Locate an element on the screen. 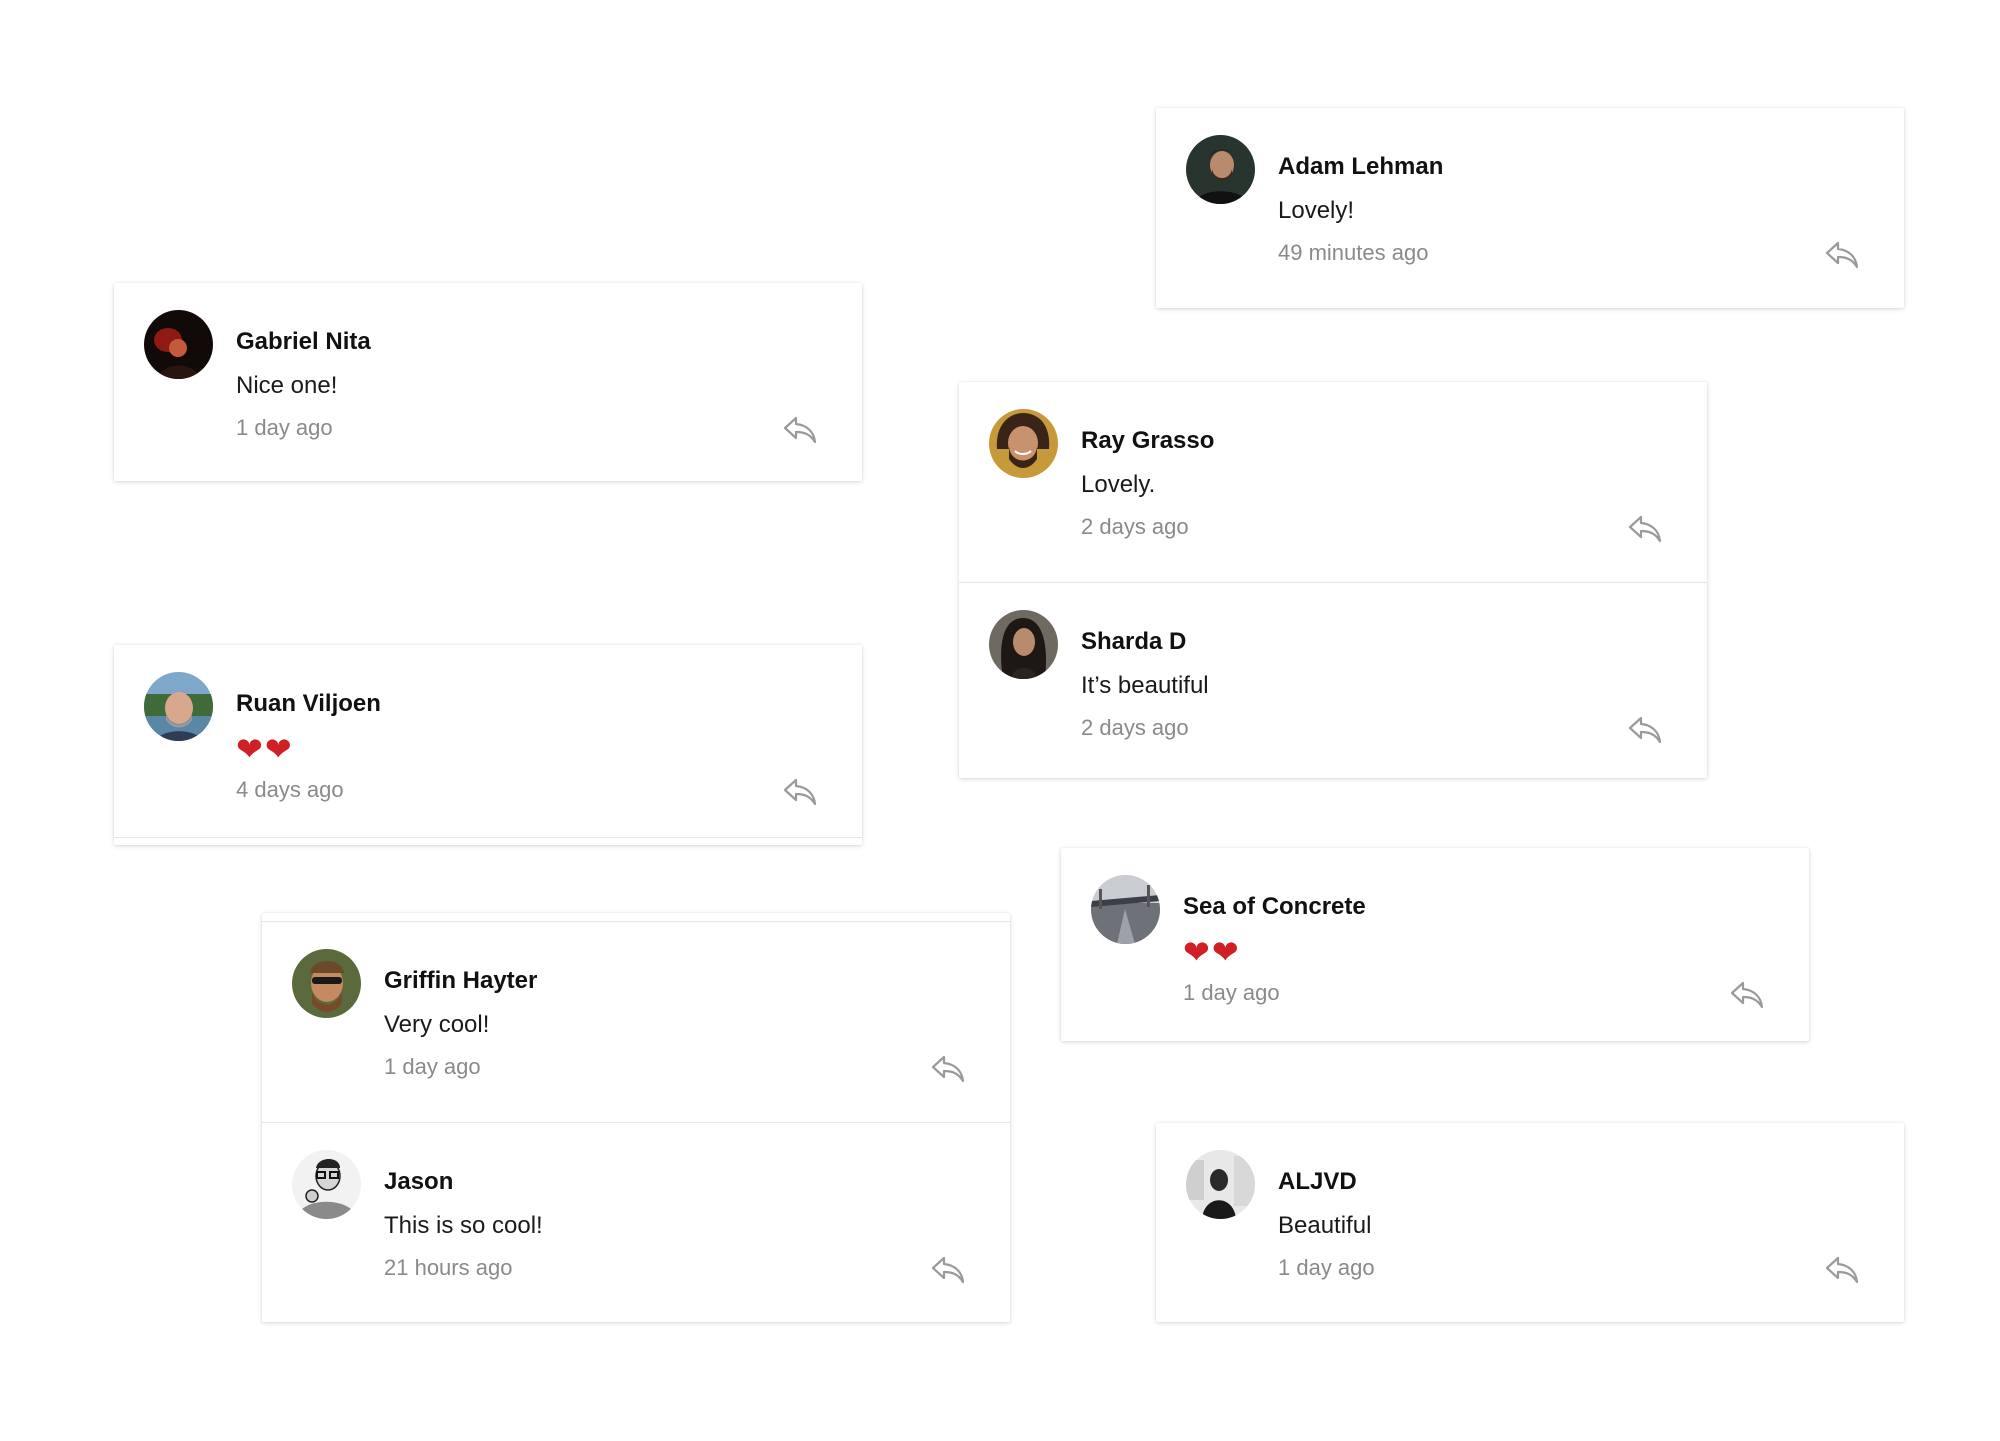 The width and height of the screenshot is (2000, 1441). comment-text: Lovely. is located at coordinates (1118, 484).